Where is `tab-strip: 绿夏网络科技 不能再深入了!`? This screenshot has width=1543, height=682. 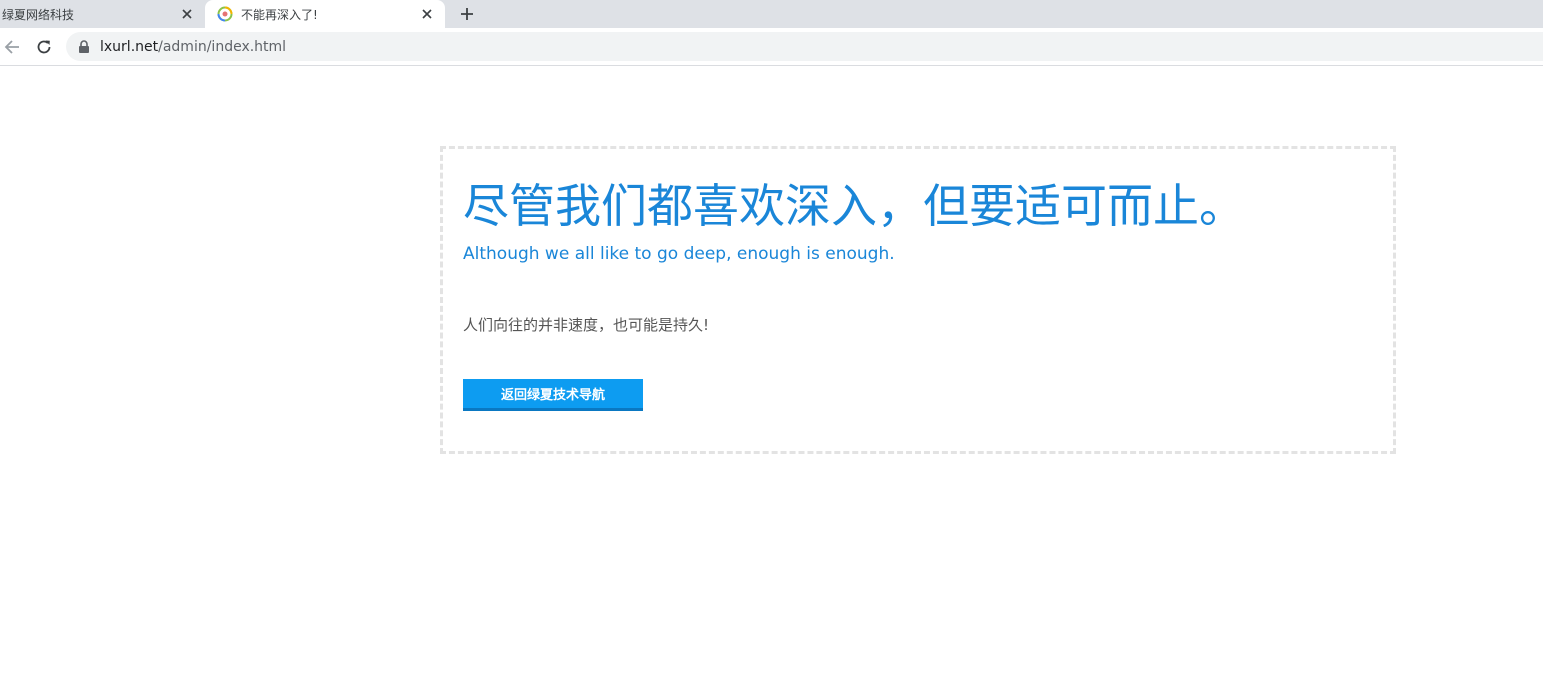 tab-strip: 绿夏网络科技 不能再深入了! is located at coordinates (771, 14).